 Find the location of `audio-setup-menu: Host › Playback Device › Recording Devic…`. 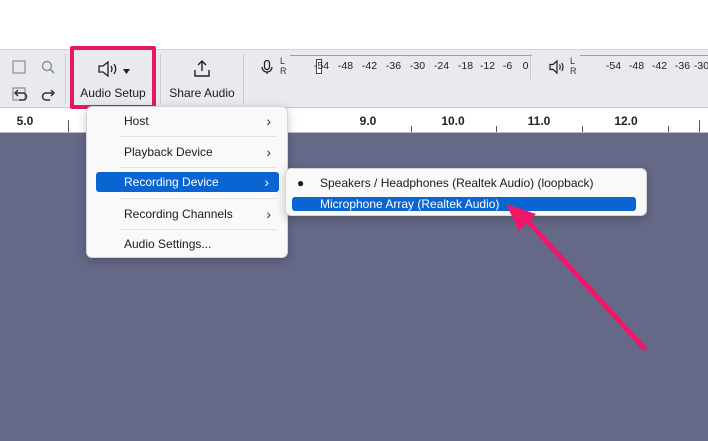

audio-setup-menu: Host › Playback Device › Recording Devic… is located at coordinates (187, 182).